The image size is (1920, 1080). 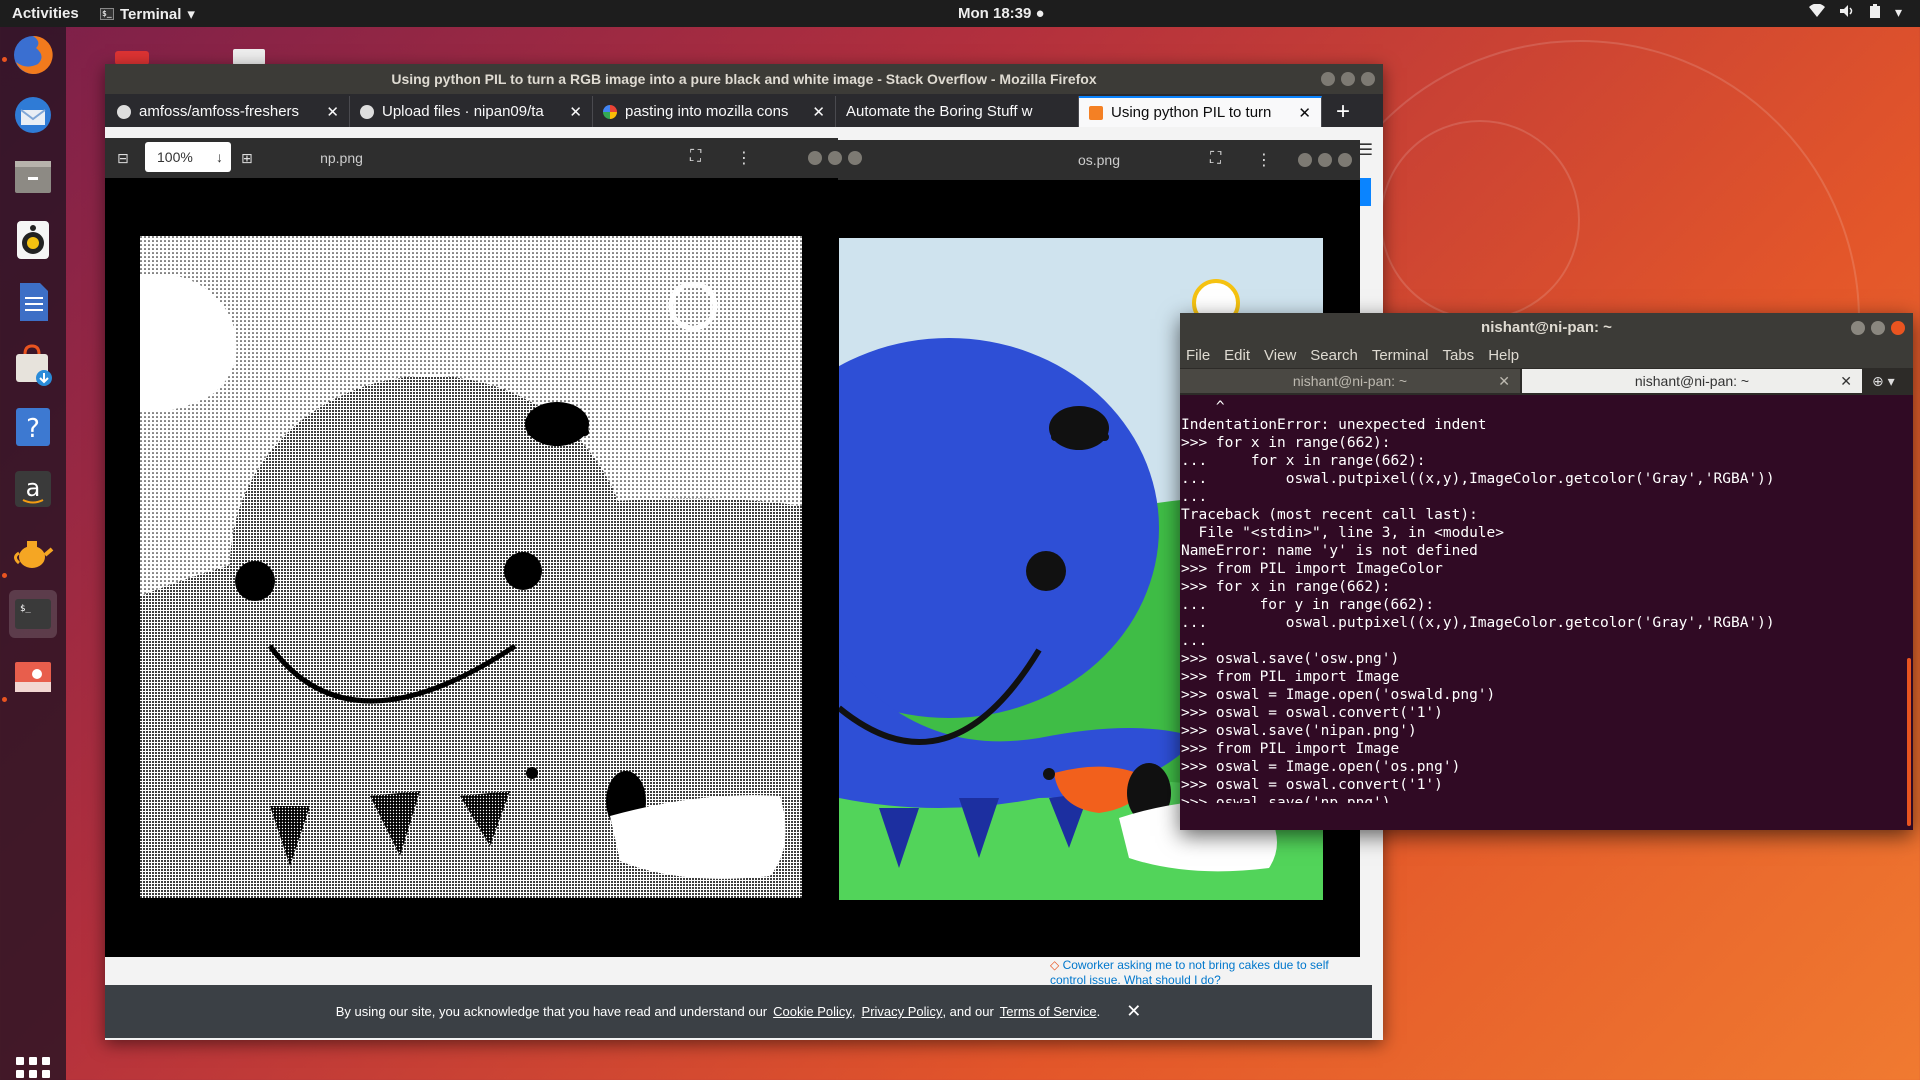 What do you see at coordinates (1290, 659) in the screenshot?
I see `terminal-line: >>> oswal.save('osw.png')` at bounding box center [1290, 659].